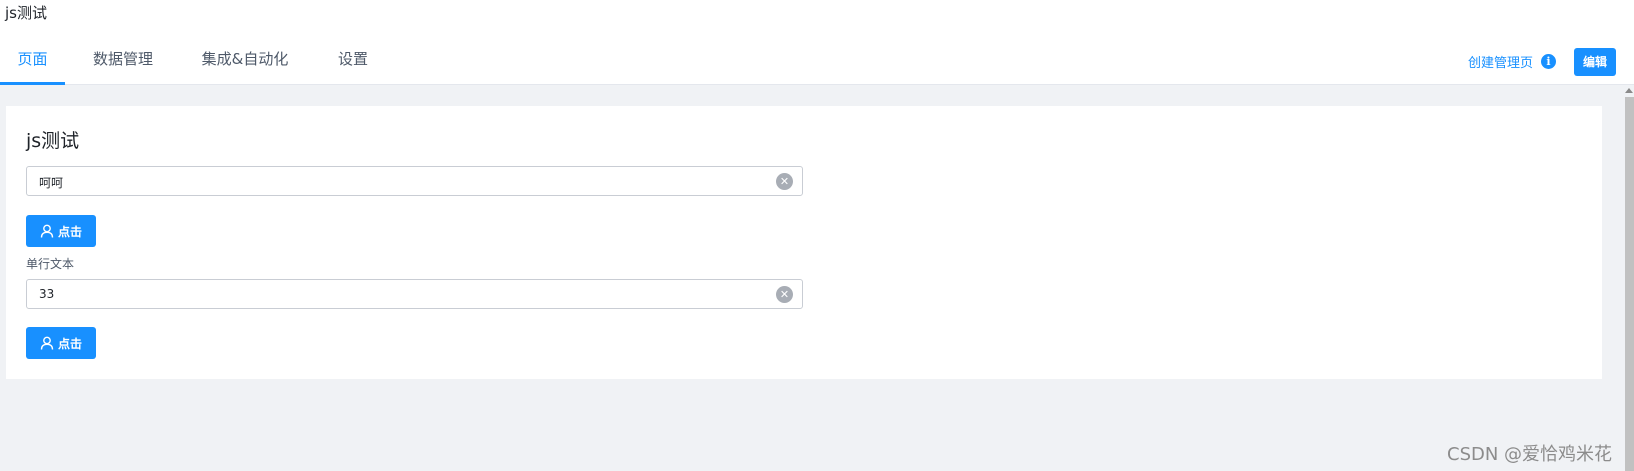 The height and width of the screenshot is (471, 1634). Describe the element at coordinates (353, 66) in the screenshot. I see `tab-settings: 设置` at that location.